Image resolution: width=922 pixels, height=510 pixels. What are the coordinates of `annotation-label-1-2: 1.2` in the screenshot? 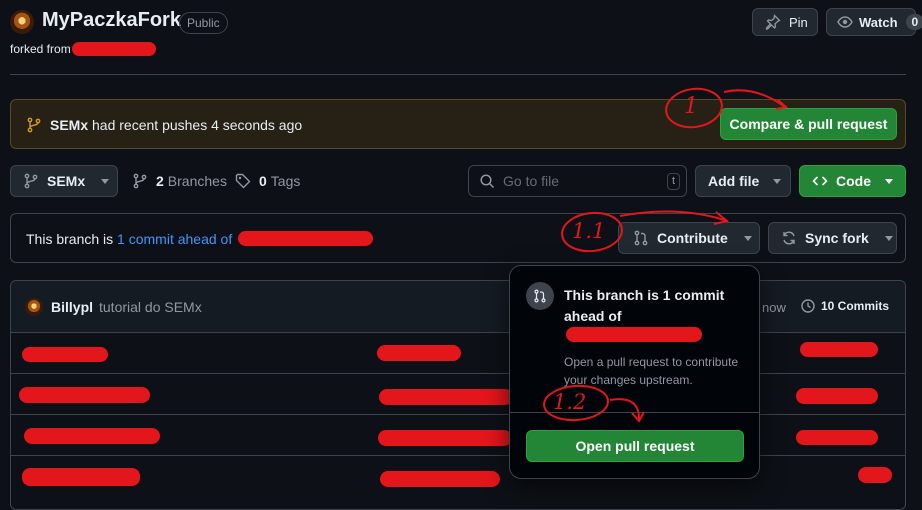 It's located at (570, 402).